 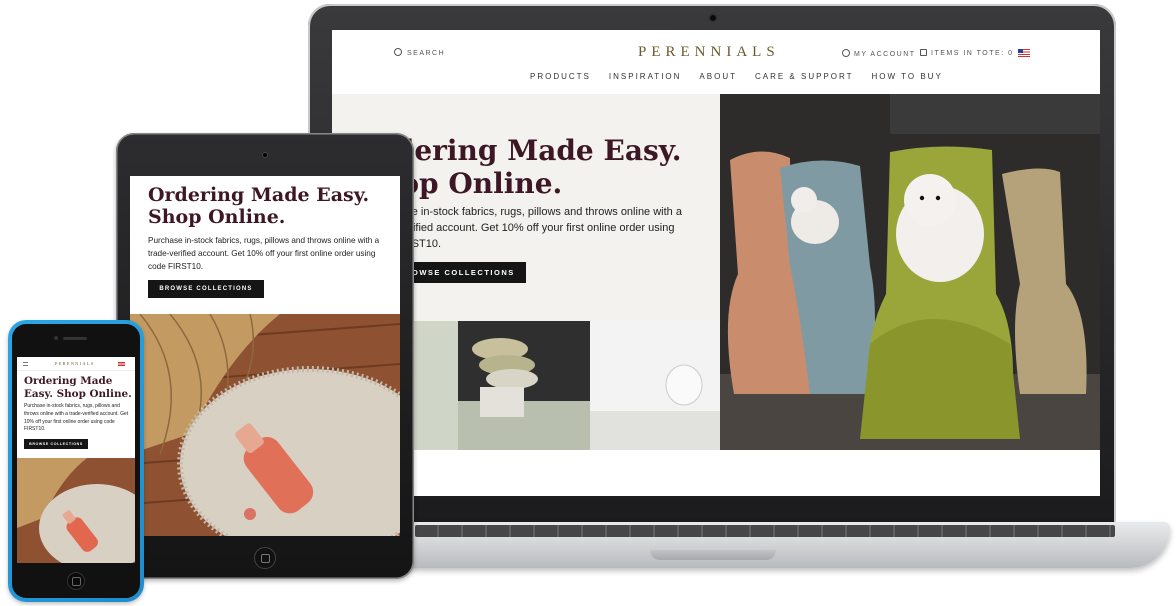 I want to click on phone-hero-title: Ordering Made Easy. Shop Online., so click(x=78, y=387).